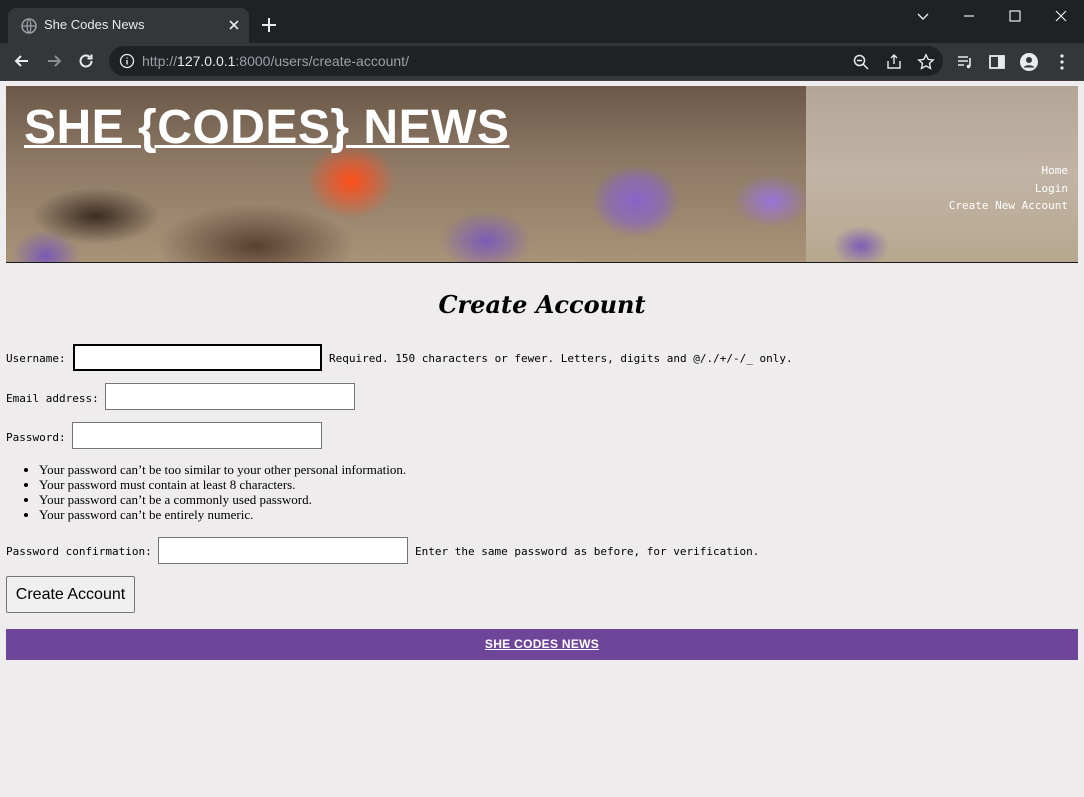 The width and height of the screenshot is (1084, 797). Describe the element at coordinates (29, 26) in the screenshot. I see `globe-icon` at that location.